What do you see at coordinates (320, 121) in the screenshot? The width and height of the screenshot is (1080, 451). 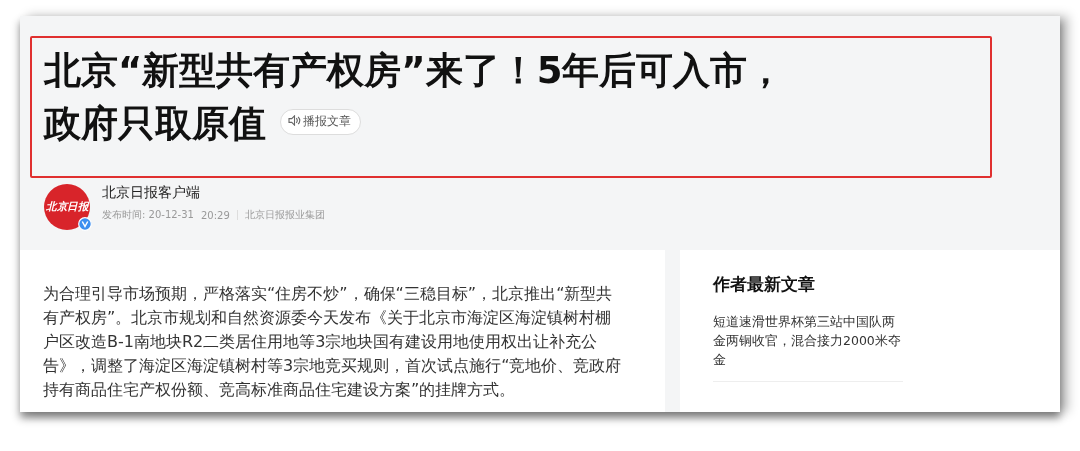 I see `listen-button: 播报文章` at bounding box center [320, 121].